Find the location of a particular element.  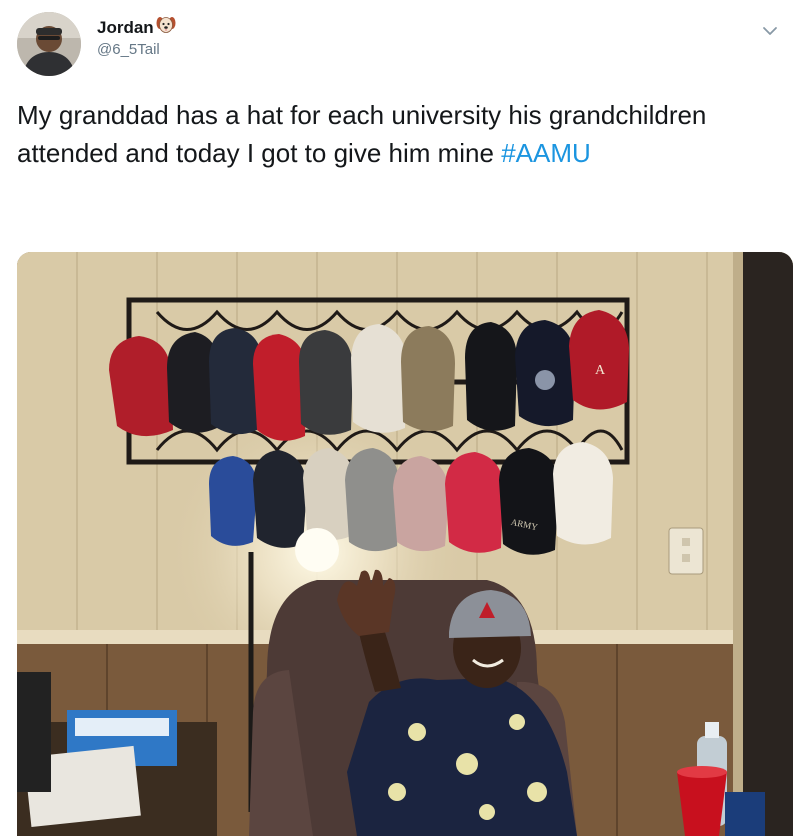

chevron-down-icon is located at coordinates (770, 31).